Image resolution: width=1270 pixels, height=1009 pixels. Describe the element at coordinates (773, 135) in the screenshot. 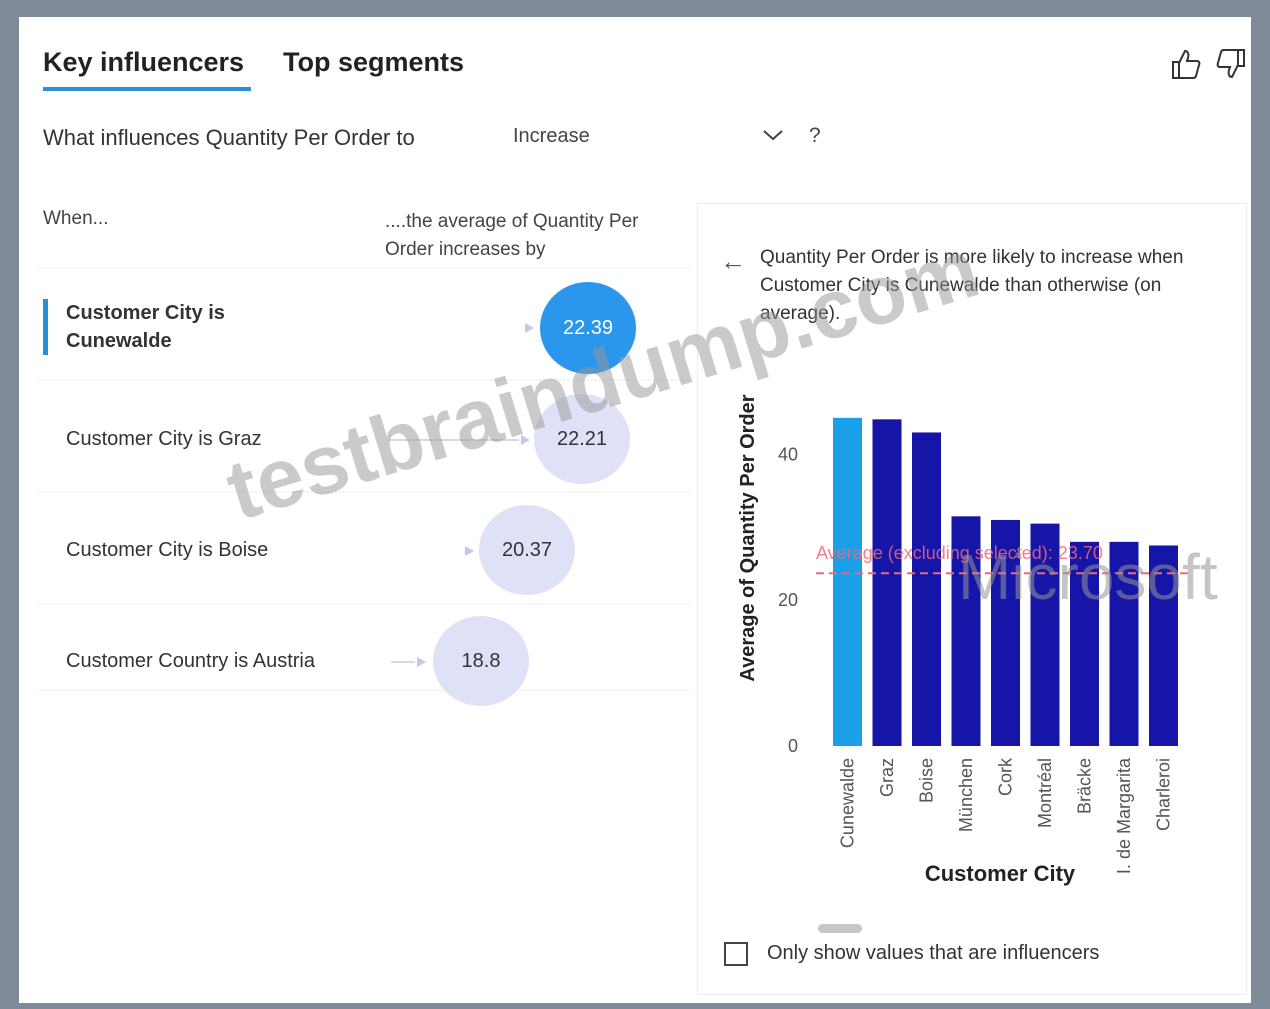

I see `chevron-down-icon` at that location.